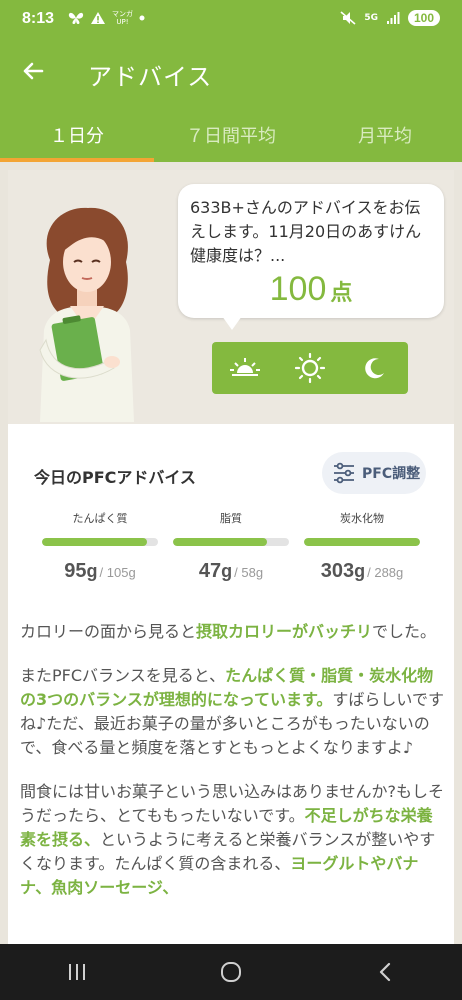 This screenshot has width=462, height=1000. I want to click on sun-icon, so click(309, 368).